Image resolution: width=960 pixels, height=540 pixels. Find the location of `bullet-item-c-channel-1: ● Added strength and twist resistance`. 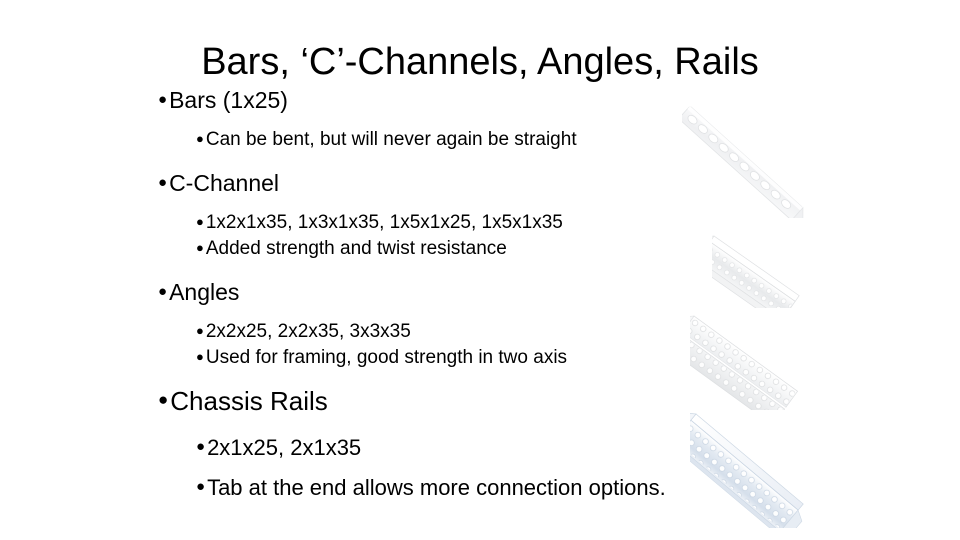

bullet-item-c-channel-1: ● Added strength and twist resistance is located at coordinates (453, 248).